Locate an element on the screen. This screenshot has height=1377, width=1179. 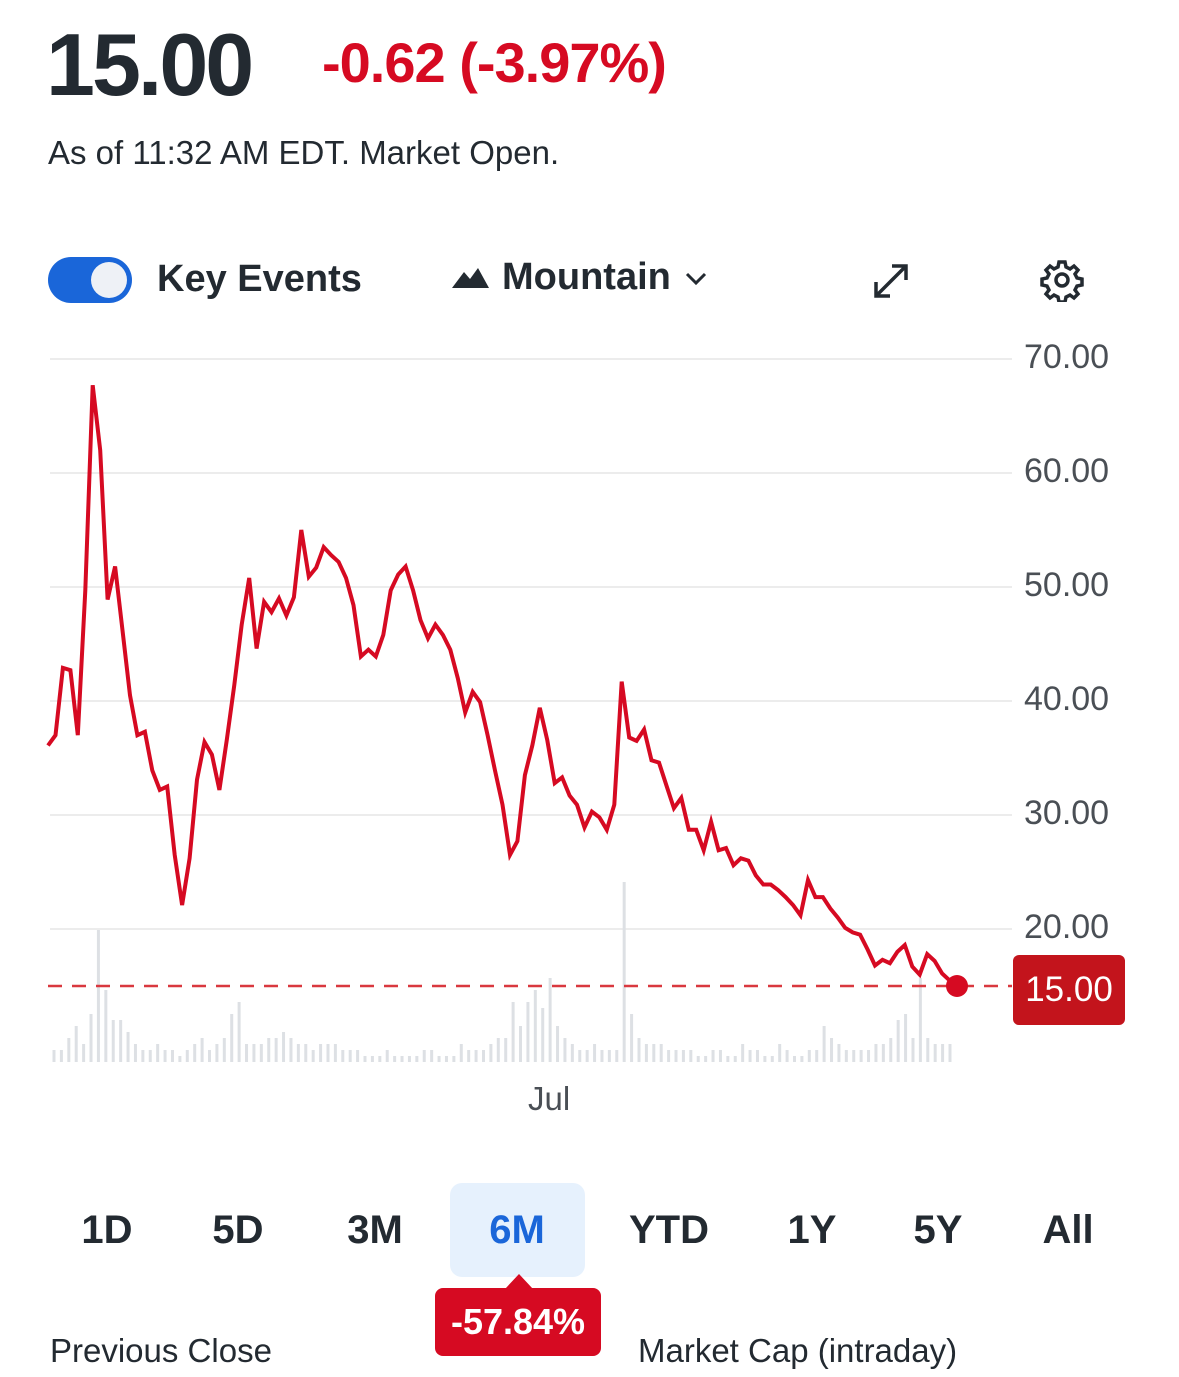
x-tick-label: Jul is located at coordinates (549, 1098).